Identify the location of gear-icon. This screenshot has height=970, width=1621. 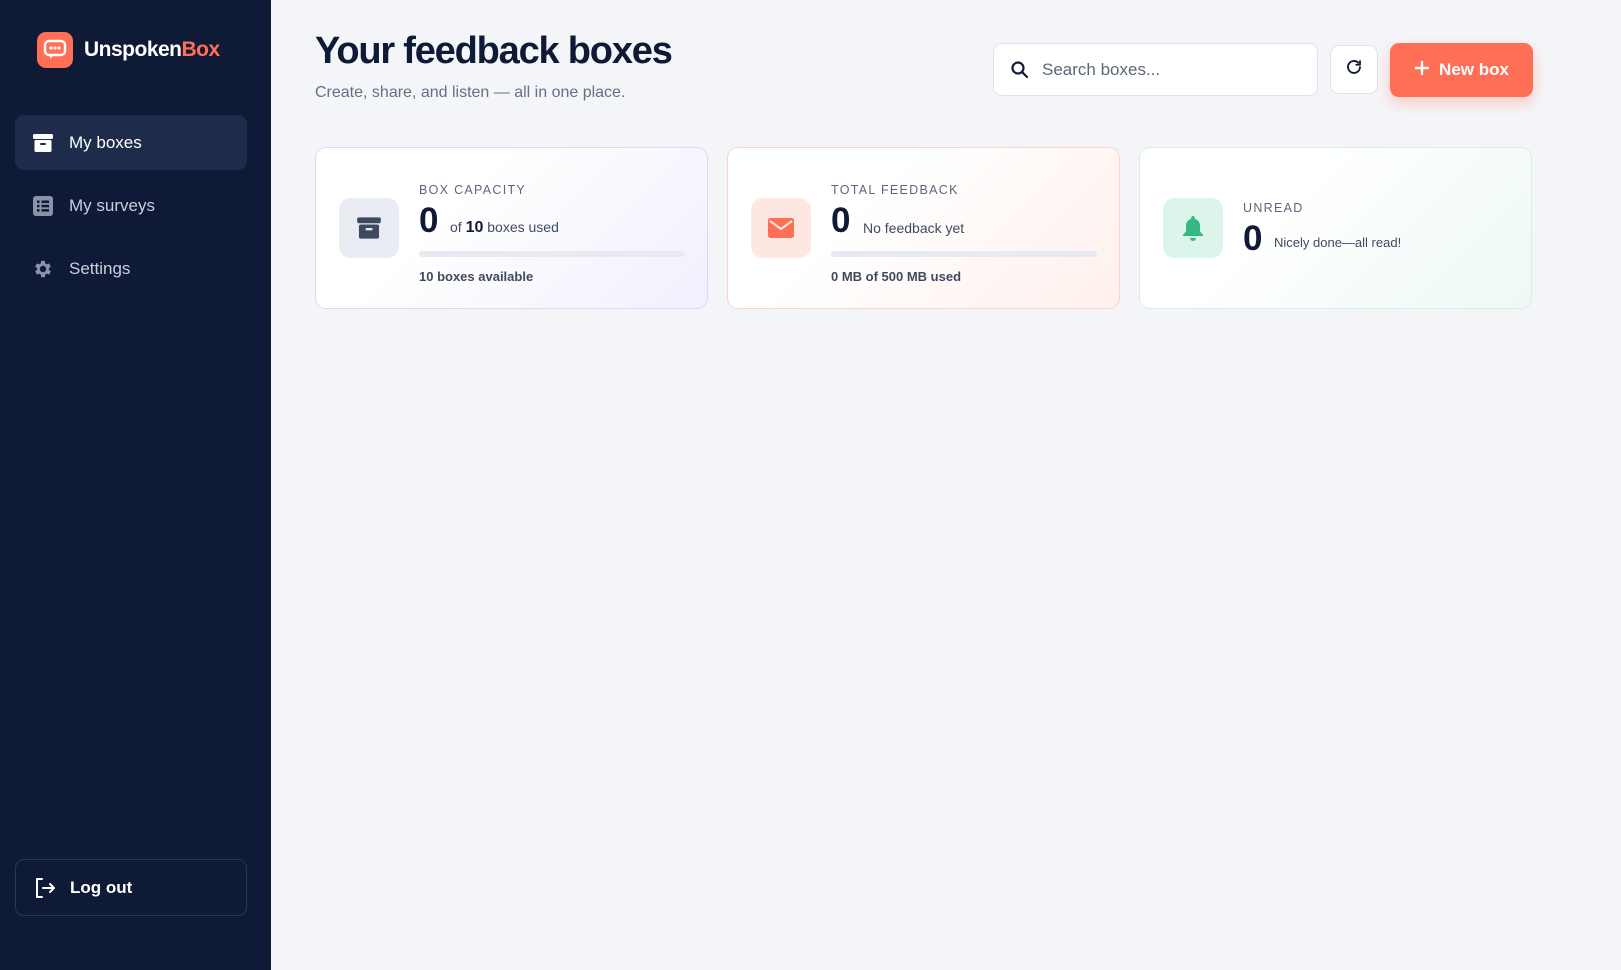
(42, 268).